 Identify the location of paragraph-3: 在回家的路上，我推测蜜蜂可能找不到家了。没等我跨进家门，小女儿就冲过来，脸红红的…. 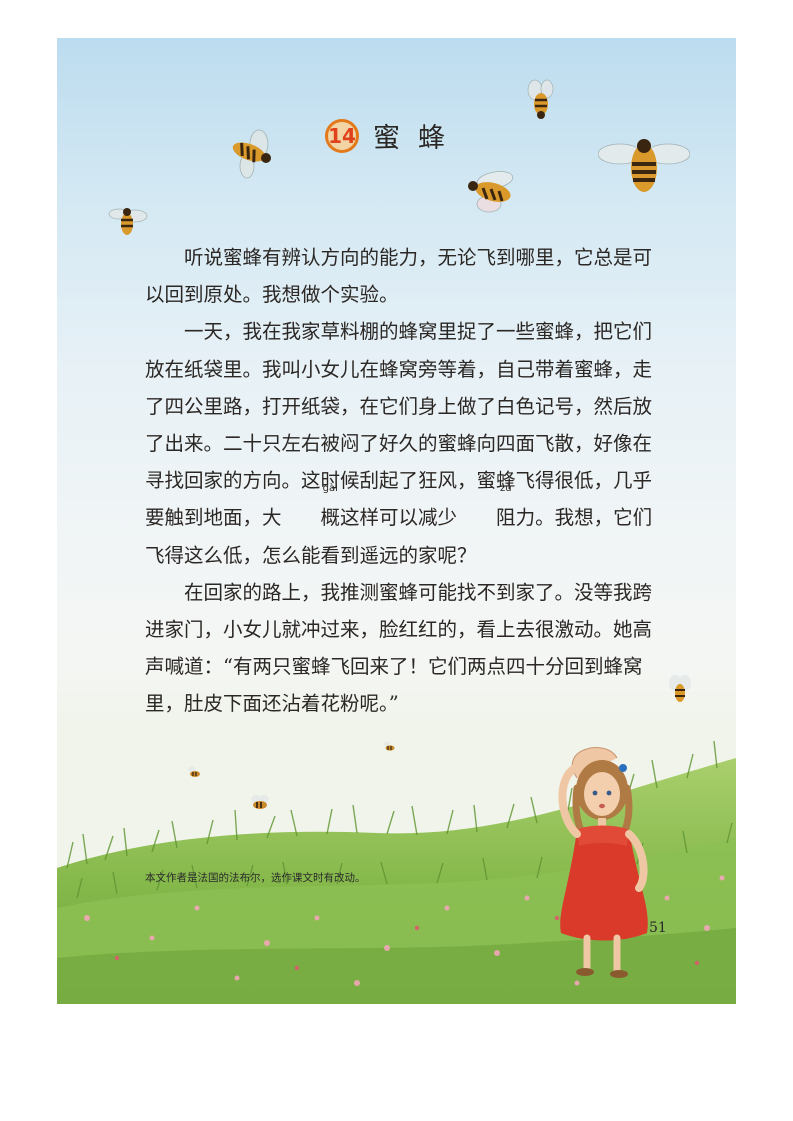
(399, 648).